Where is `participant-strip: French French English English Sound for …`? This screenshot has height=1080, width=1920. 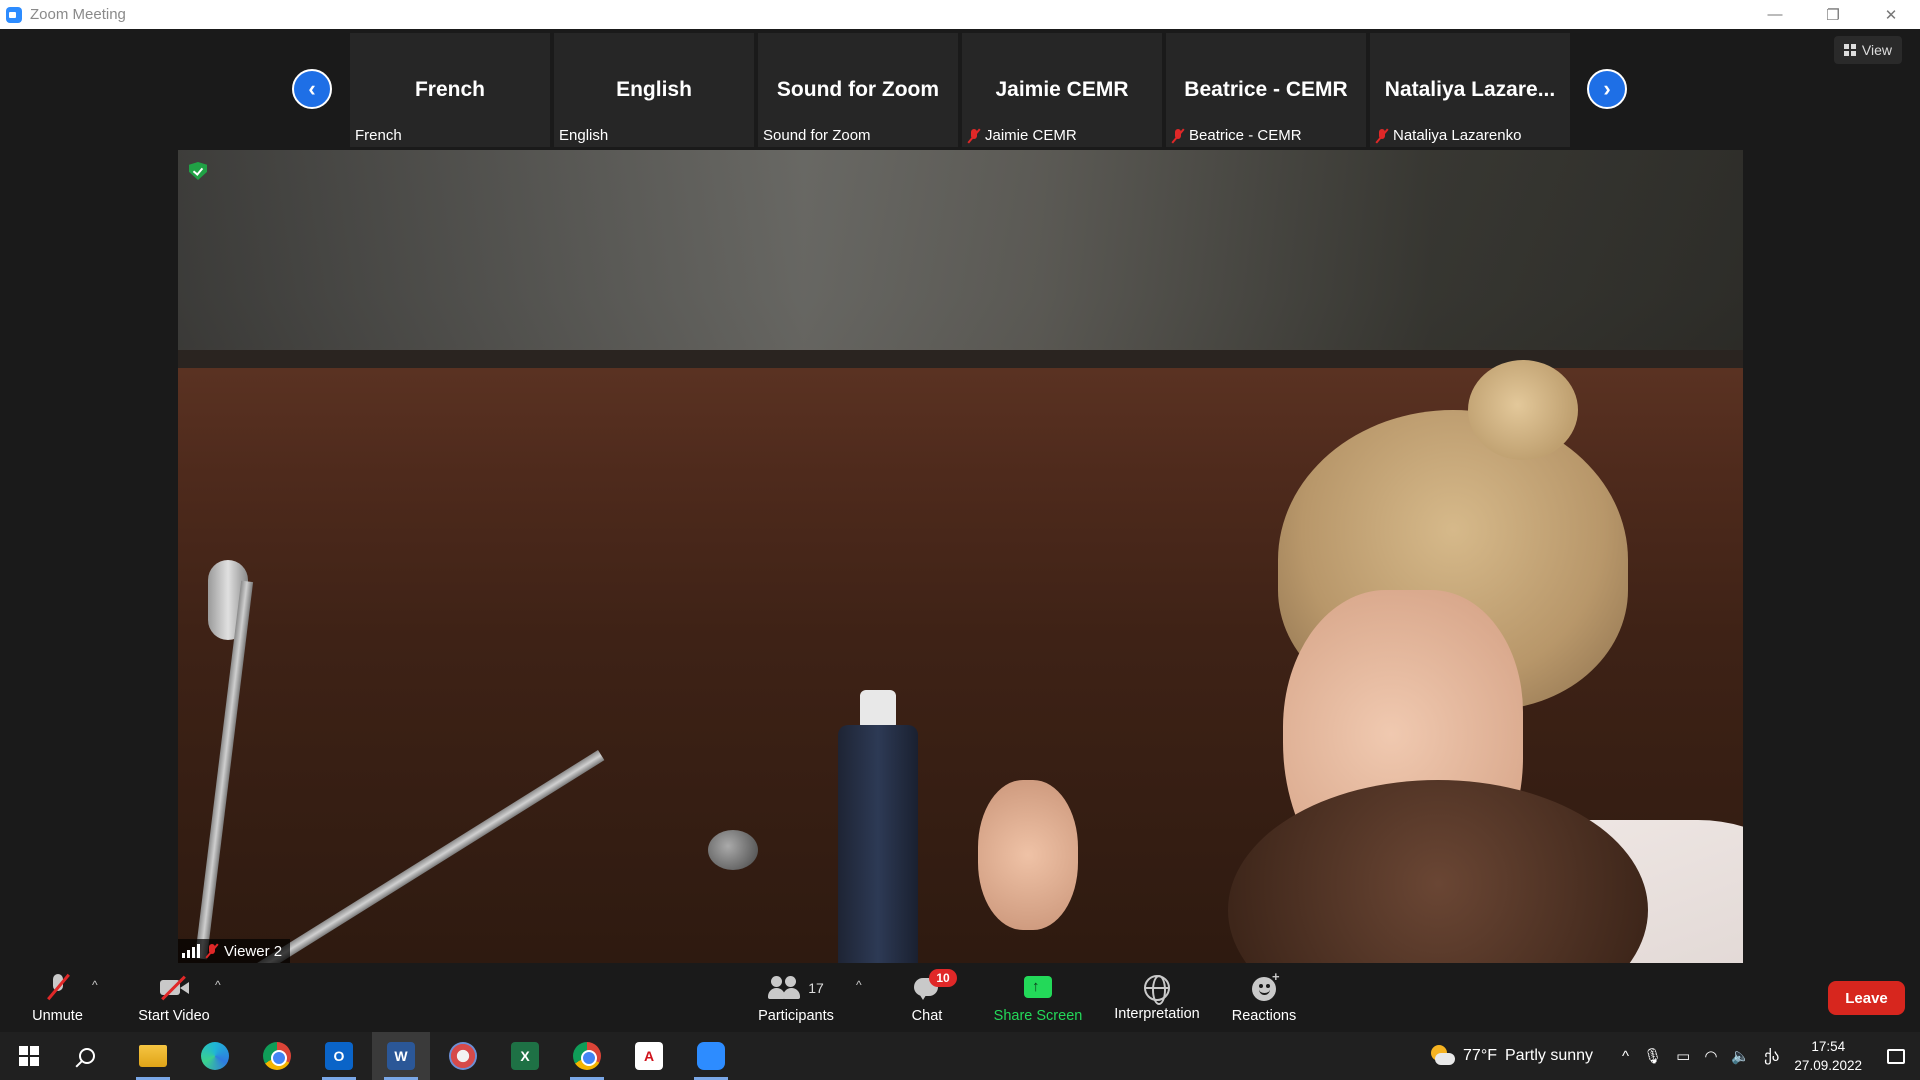
participant-strip: French French English English Sound for … is located at coordinates (960, 90).